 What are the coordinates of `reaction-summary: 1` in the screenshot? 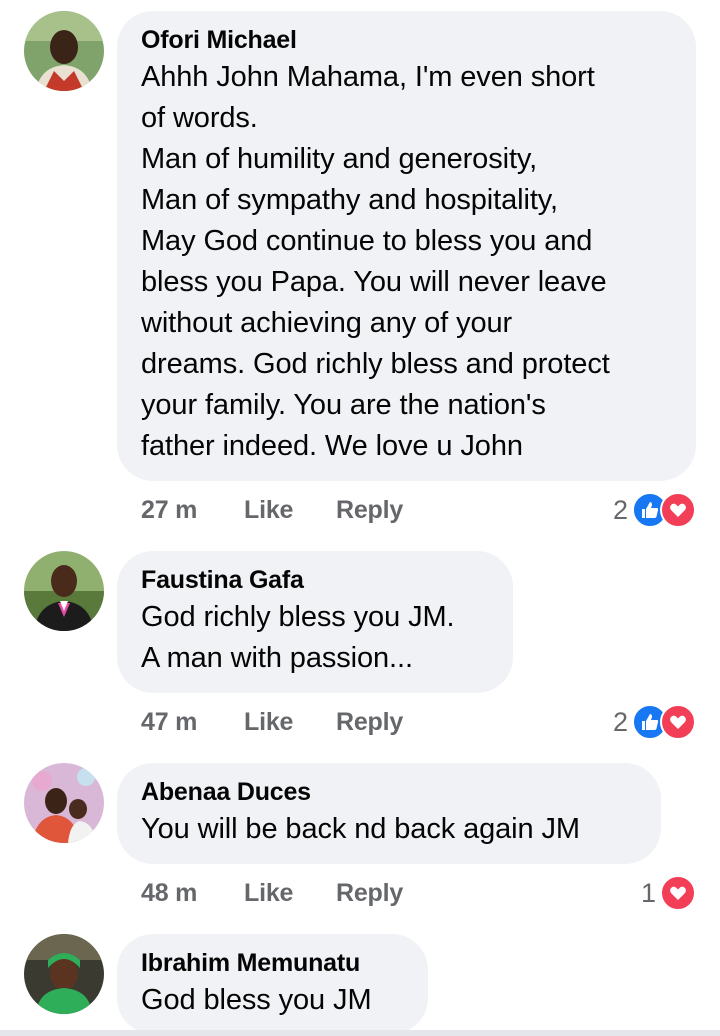 It's located at (668, 893).